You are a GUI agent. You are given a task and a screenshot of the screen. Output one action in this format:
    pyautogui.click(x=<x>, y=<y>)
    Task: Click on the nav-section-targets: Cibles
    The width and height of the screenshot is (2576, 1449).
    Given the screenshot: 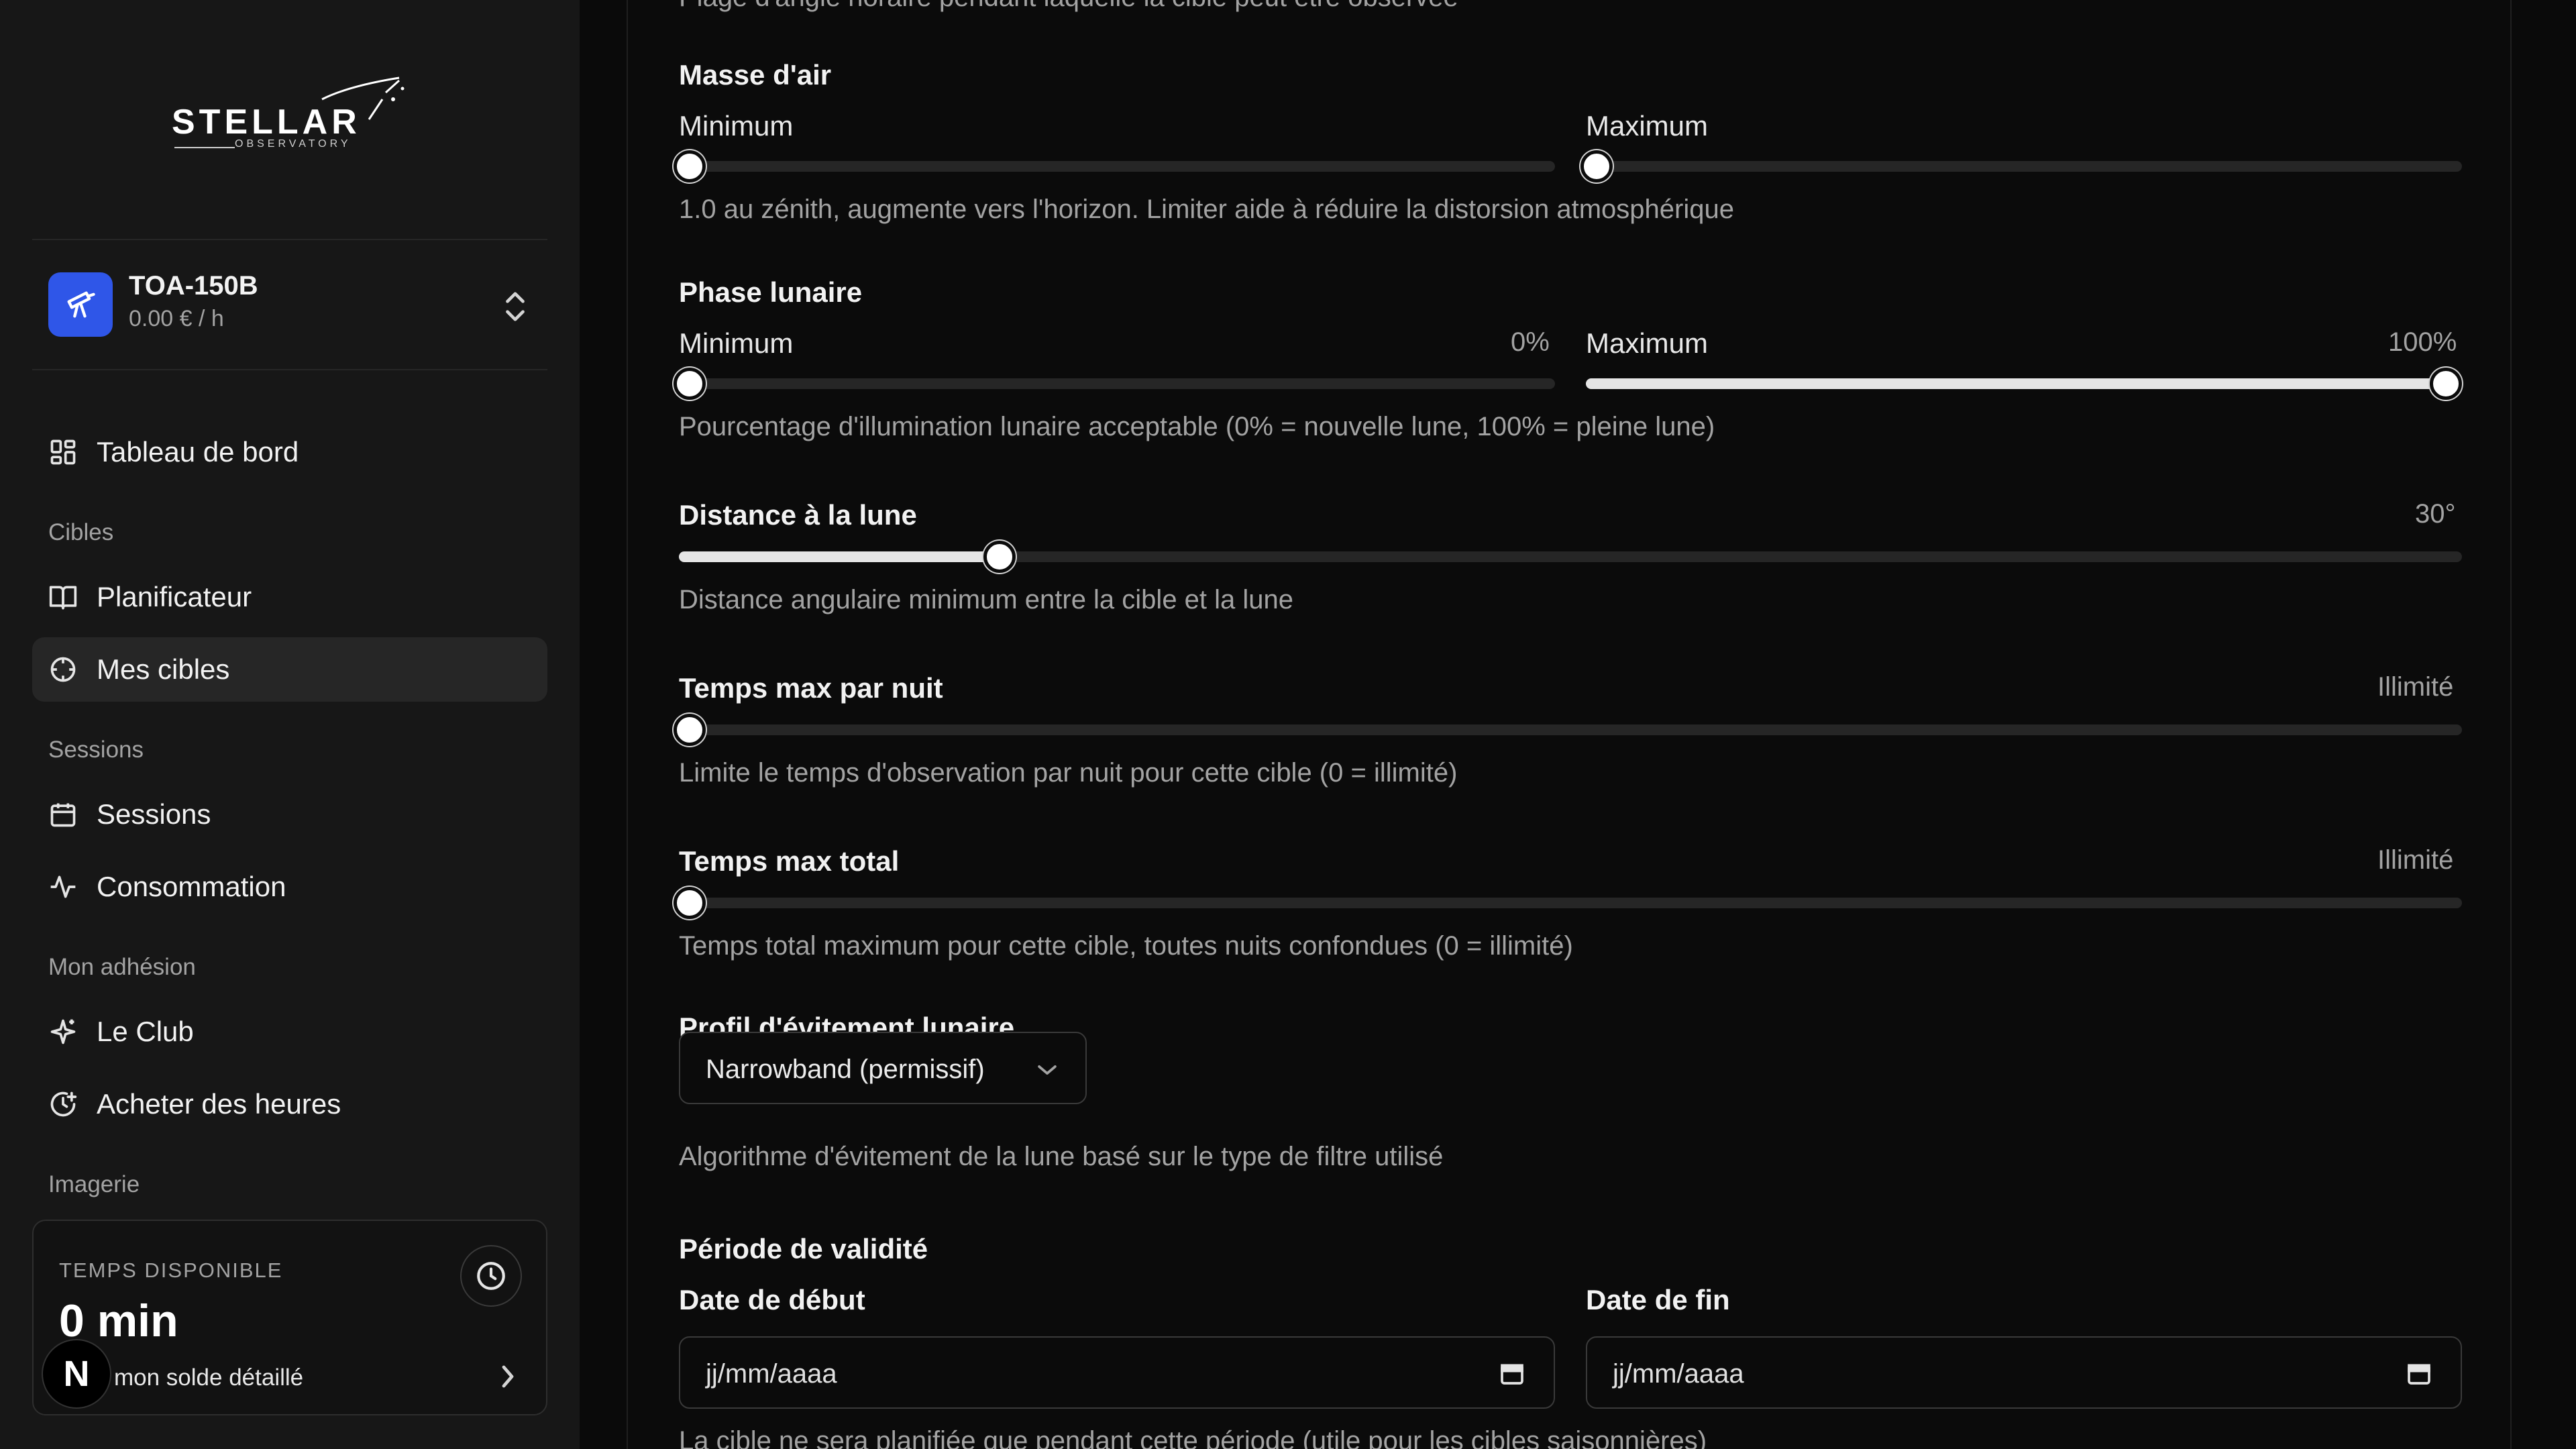 What is the action you would take?
    pyautogui.click(x=81, y=532)
    